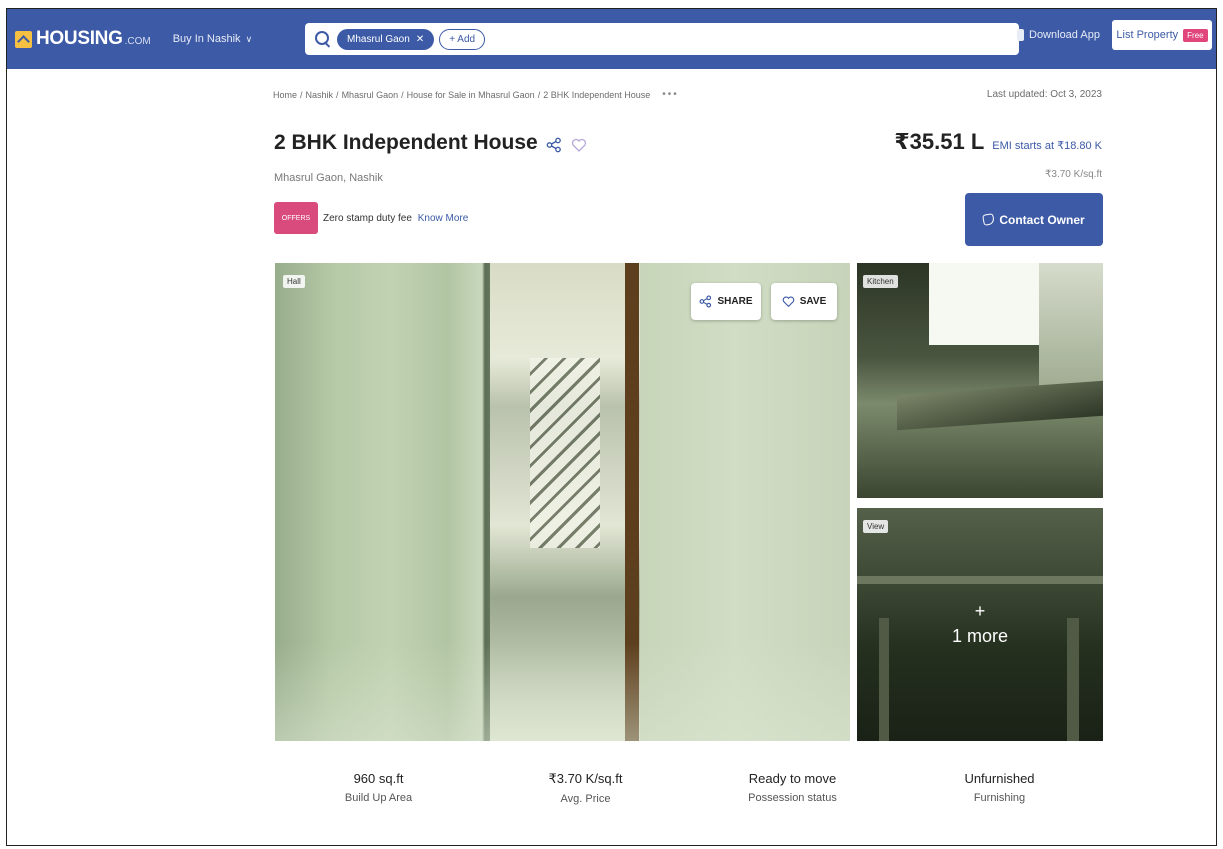 The height and width of the screenshot is (849, 1223). Describe the element at coordinates (23, 39) in the screenshot. I see `home-logo-icon` at that location.